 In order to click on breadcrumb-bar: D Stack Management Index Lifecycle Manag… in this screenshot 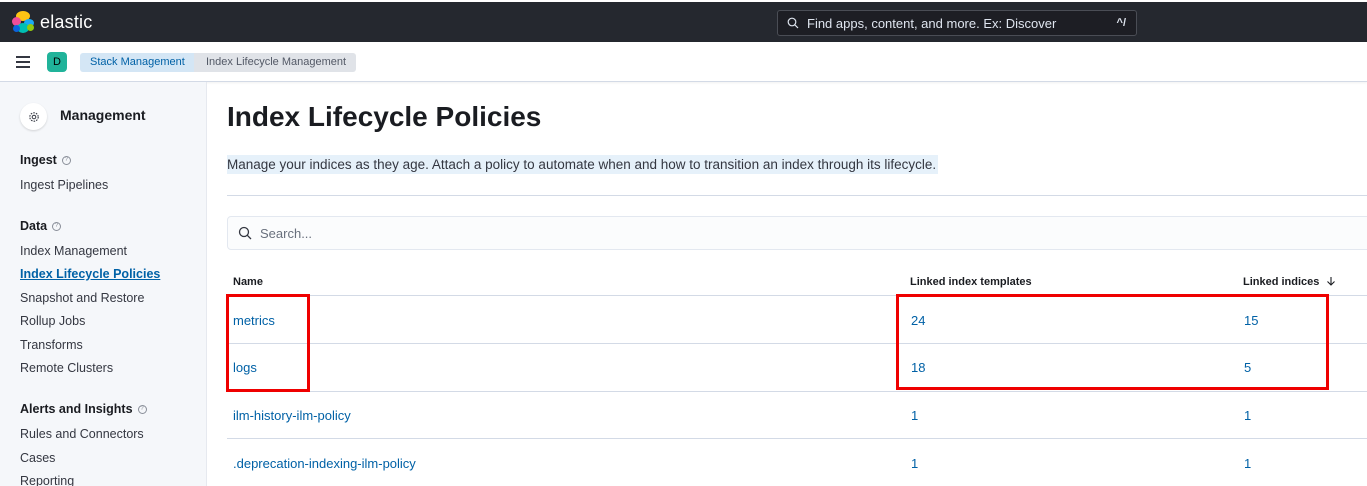, I will do `click(683, 62)`.